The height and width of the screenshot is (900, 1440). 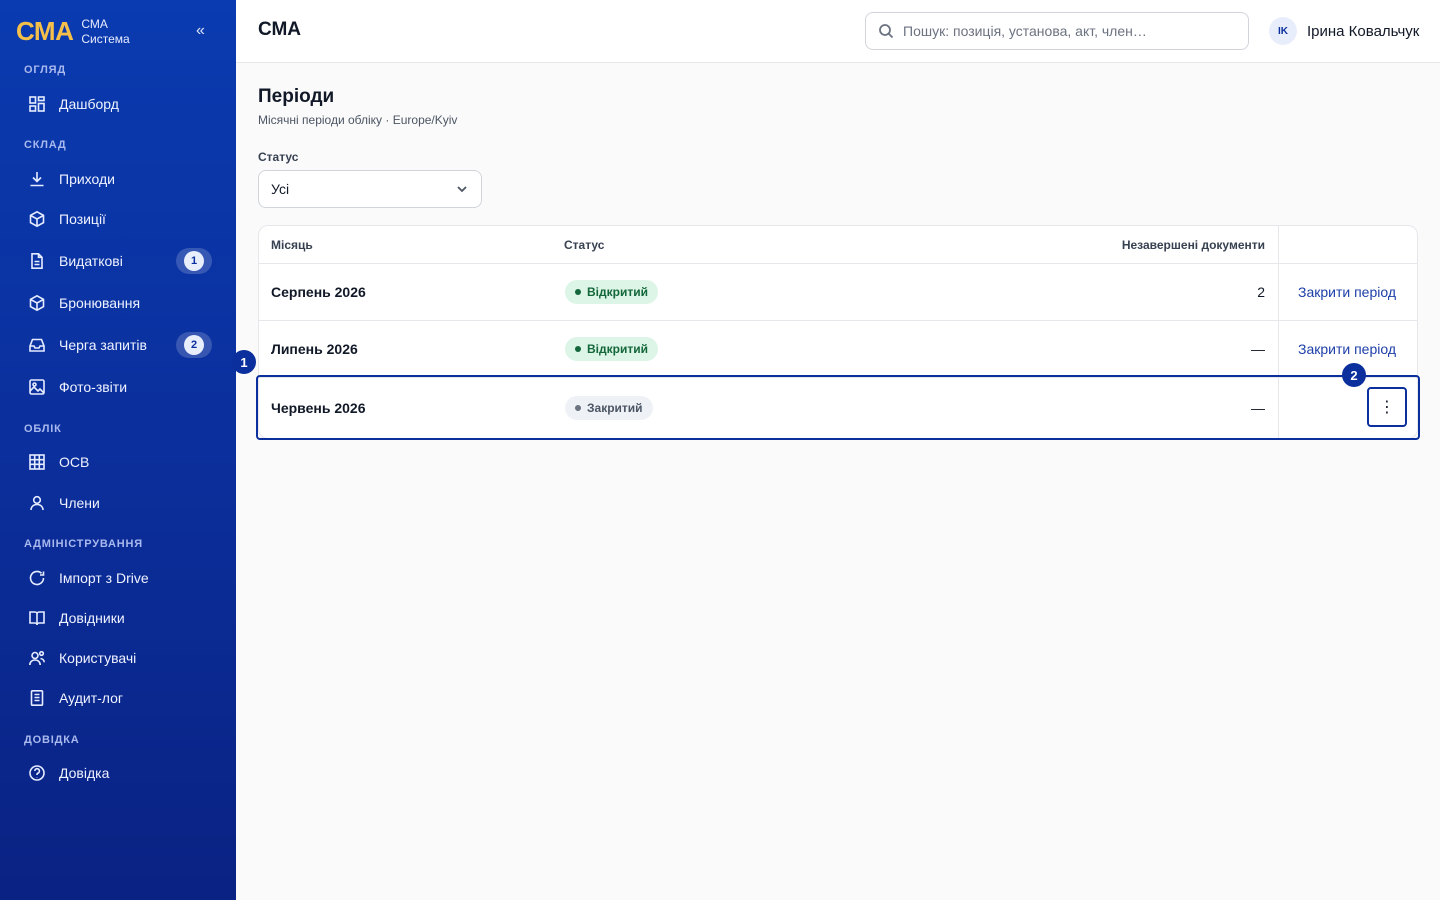 I want to click on month-cell: Серпень 2026, so click(x=318, y=292).